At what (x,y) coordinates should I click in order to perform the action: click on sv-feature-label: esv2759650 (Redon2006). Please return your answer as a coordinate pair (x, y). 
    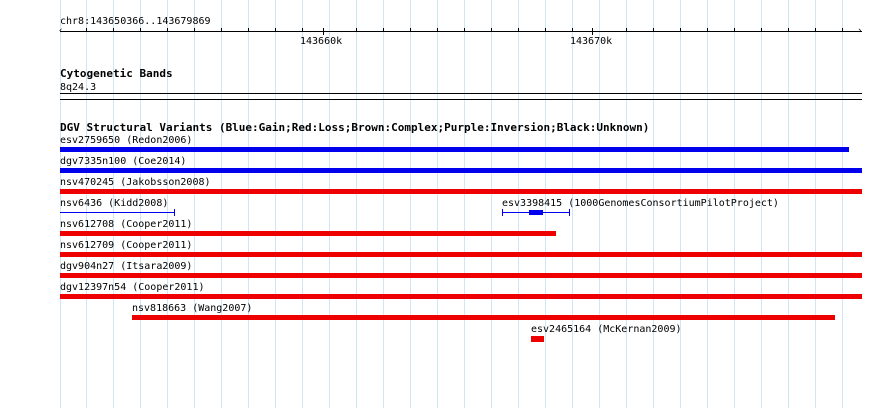
    Looking at the image, I should click on (126, 140).